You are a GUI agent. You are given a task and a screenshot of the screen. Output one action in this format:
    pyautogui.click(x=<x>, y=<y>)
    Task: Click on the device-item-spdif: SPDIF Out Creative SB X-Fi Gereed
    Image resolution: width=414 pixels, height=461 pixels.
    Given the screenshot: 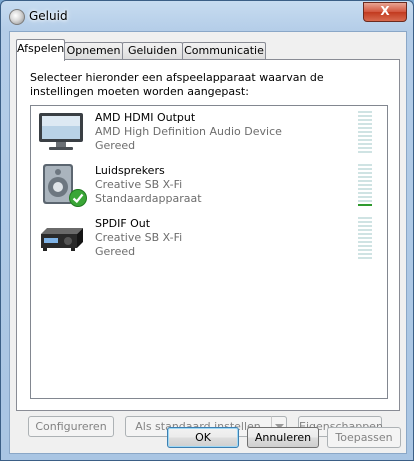 What is the action you would take?
    pyautogui.click(x=209, y=238)
    